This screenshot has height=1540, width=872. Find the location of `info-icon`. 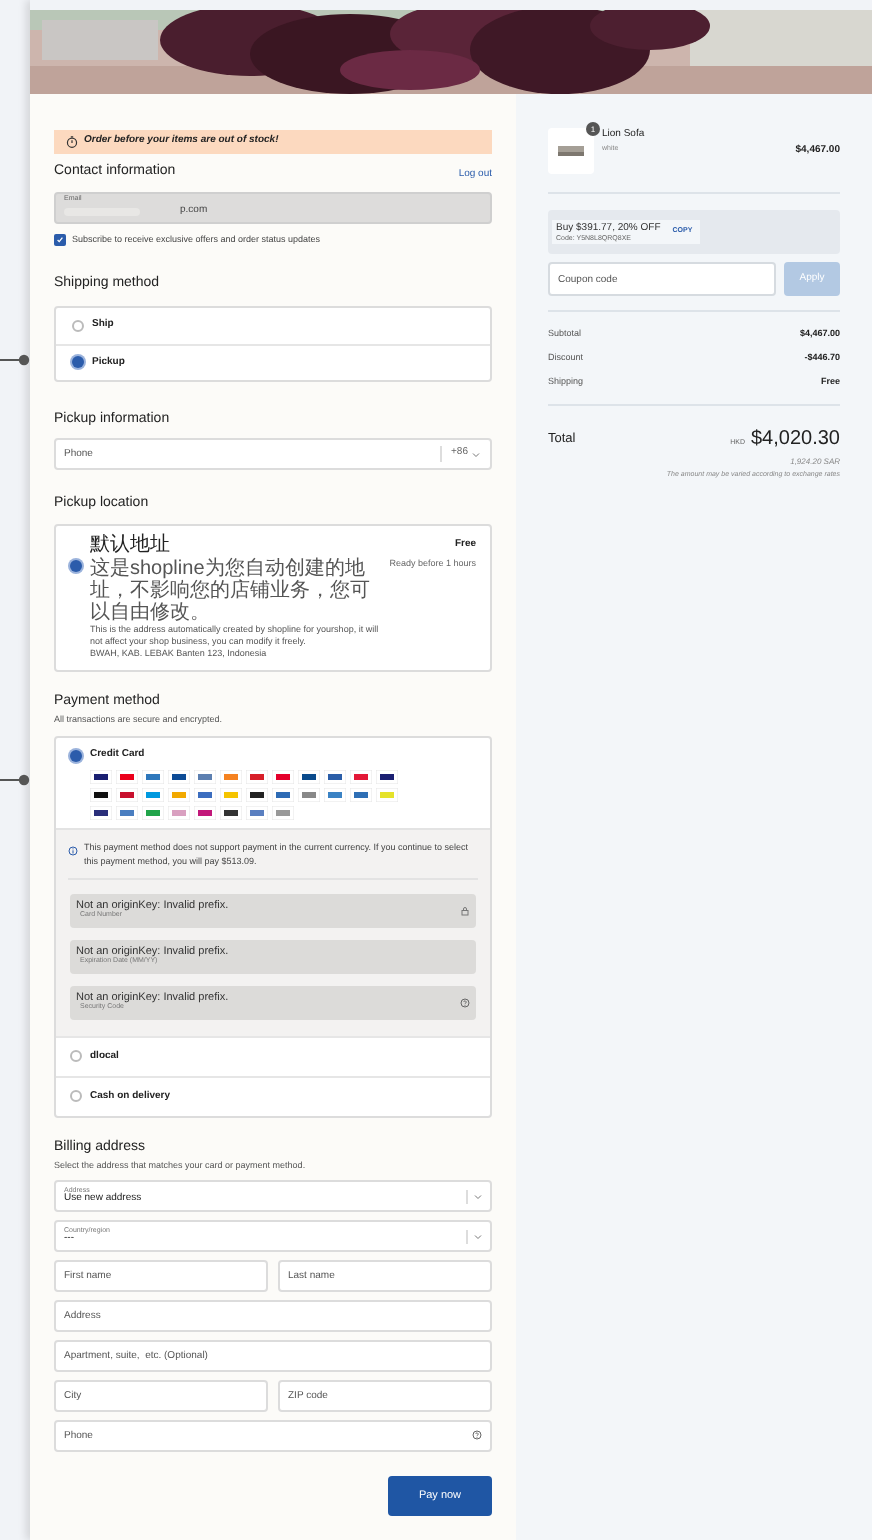

info-icon is located at coordinates (73, 850).